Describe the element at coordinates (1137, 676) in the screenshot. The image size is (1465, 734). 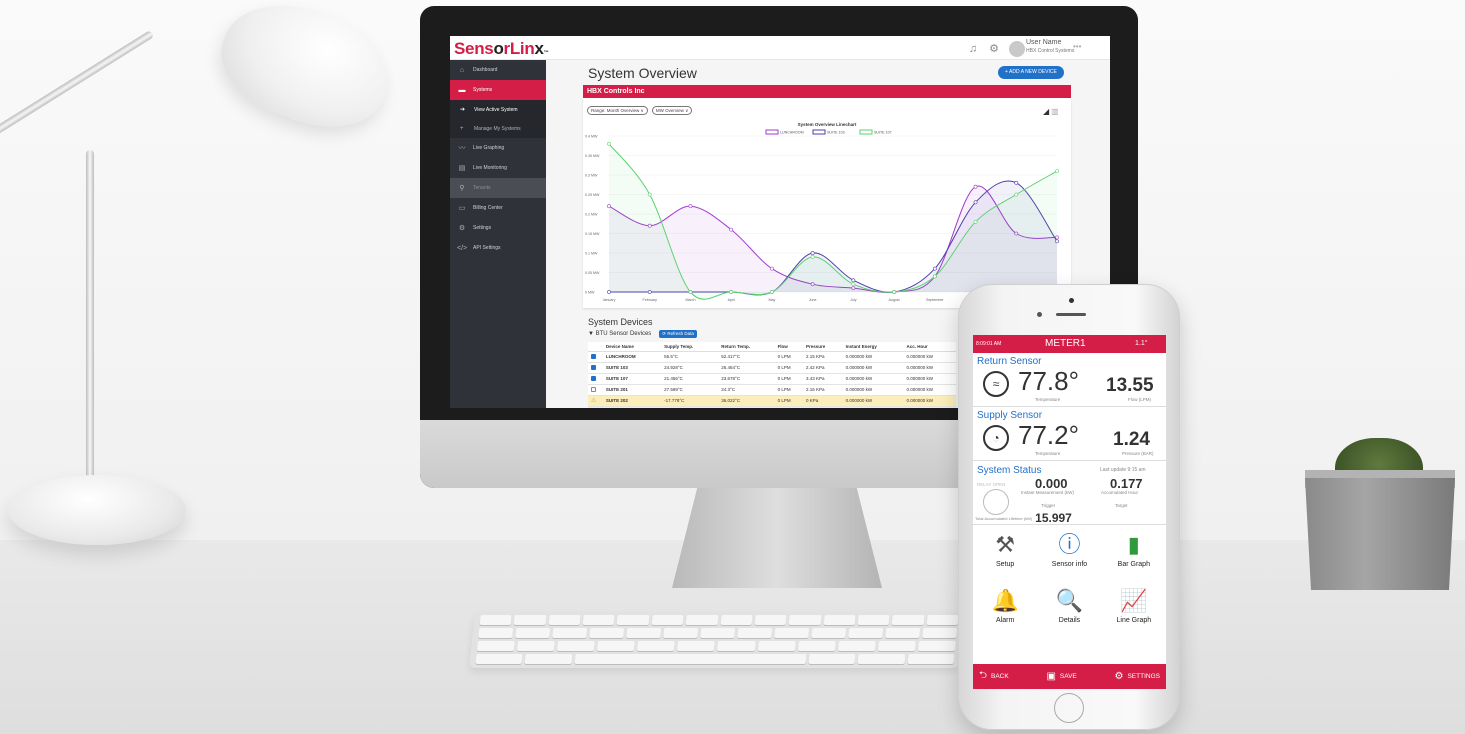
I see `settings-button: ⚙ SETTINGS` at that location.